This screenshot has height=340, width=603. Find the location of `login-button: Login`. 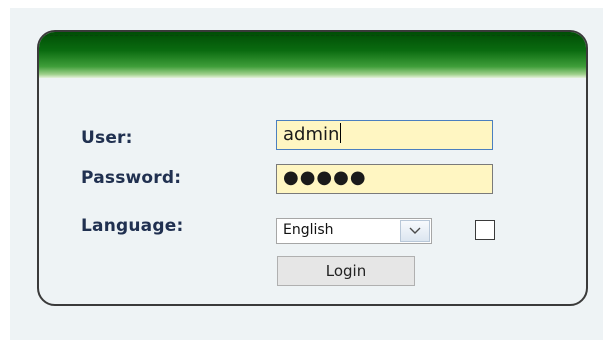

login-button: Login is located at coordinates (346, 271).